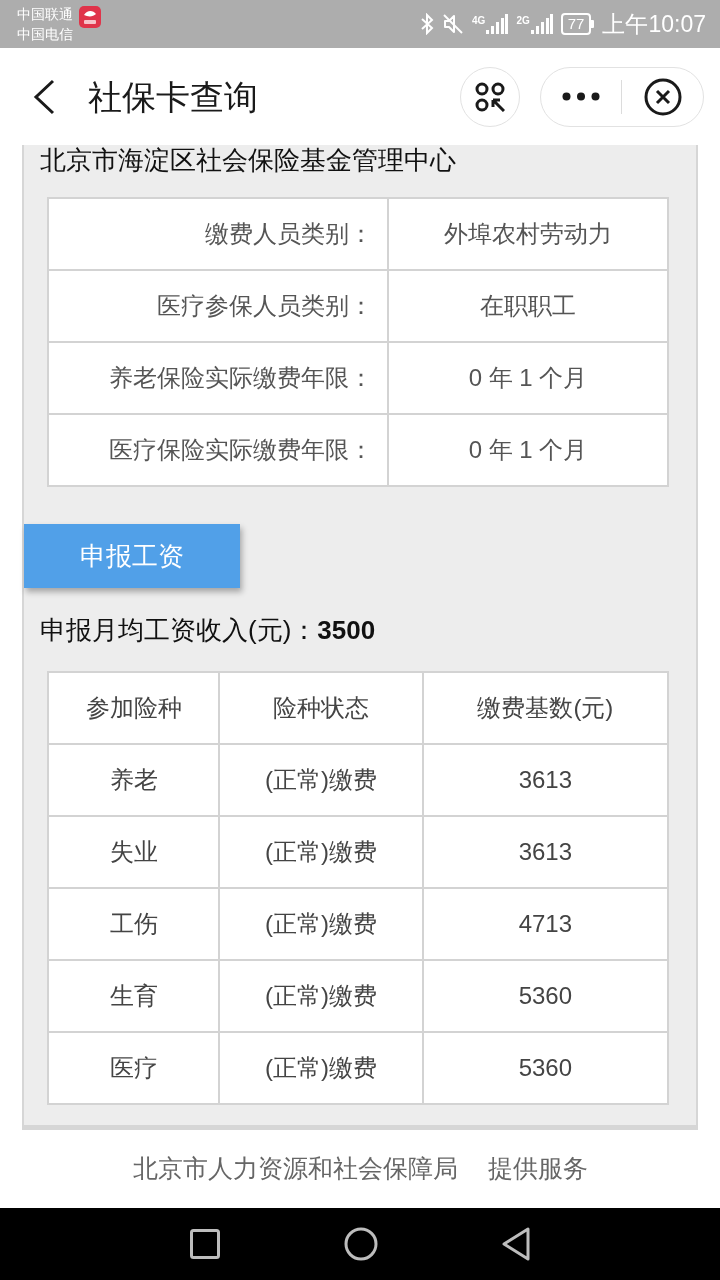 The image size is (720, 1280). I want to click on more-icon, so click(581, 96).